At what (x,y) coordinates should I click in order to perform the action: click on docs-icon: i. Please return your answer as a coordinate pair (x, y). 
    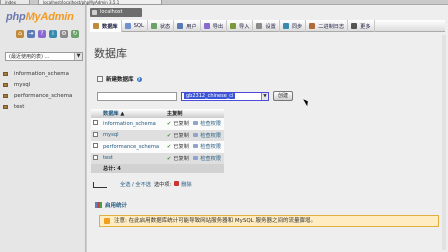
    Looking at the image, I should click on (53, 34).